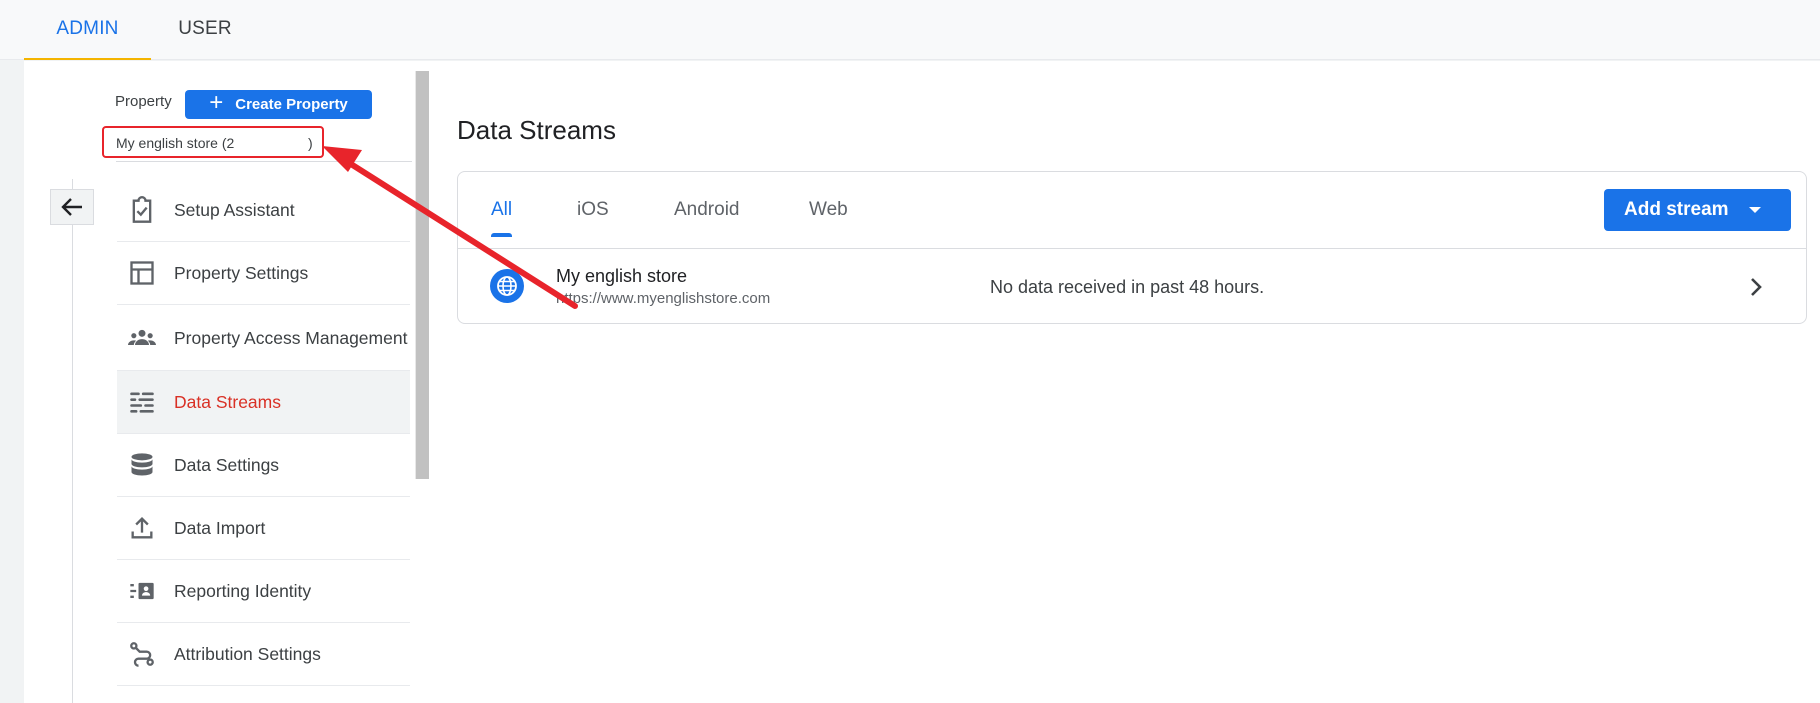  I want to click on property-divider, so click(264, 161).